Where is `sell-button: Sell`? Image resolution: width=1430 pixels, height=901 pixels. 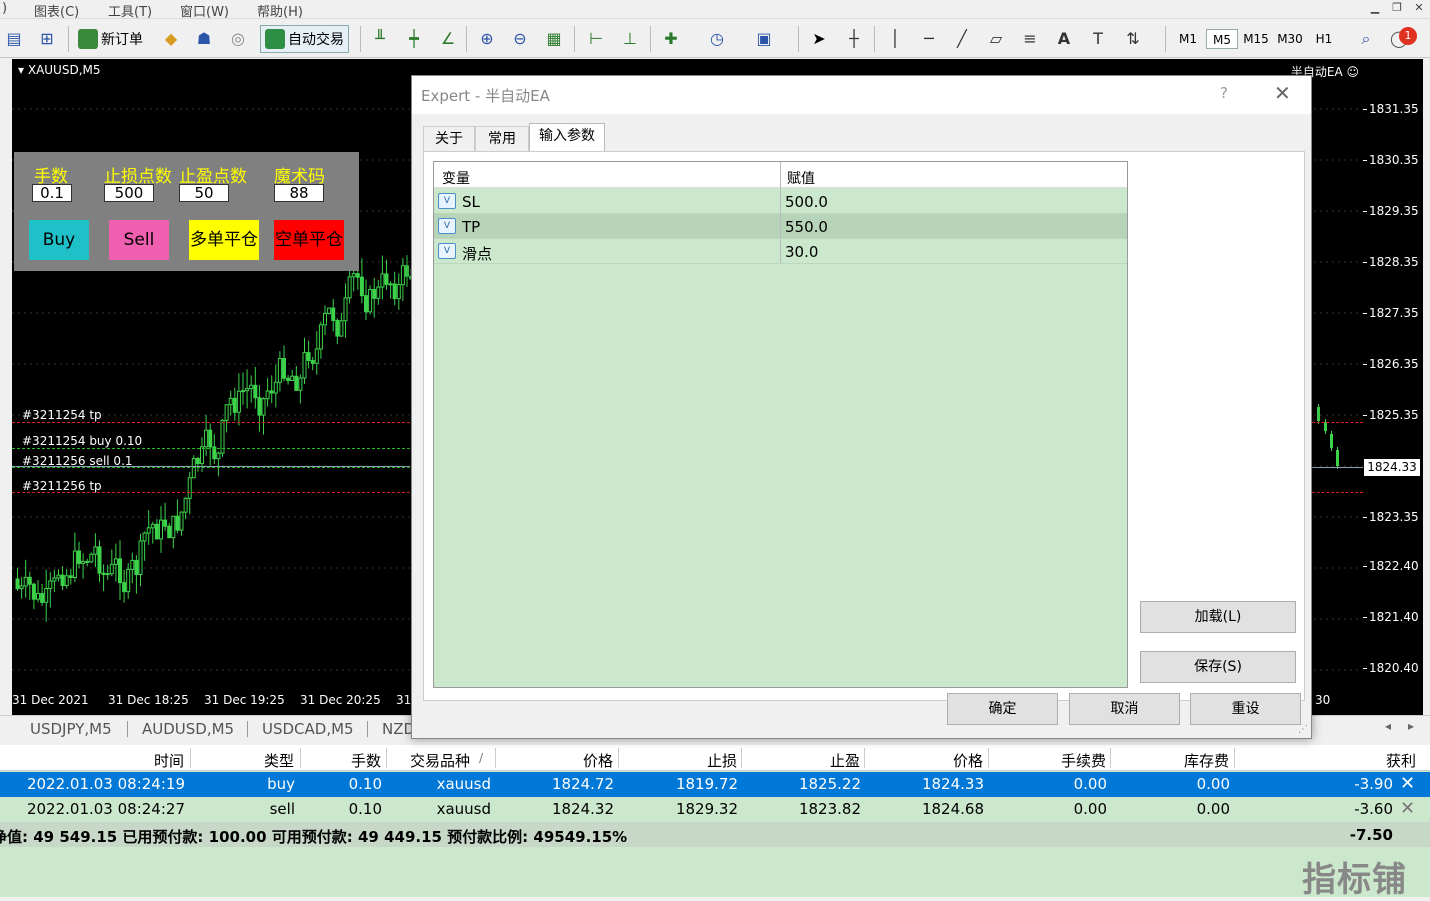
sell-button: Sell is located at coordinates (139, 240).